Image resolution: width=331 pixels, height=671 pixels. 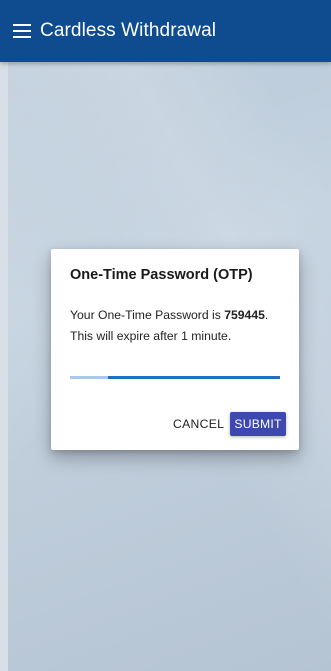 I want to click on dialog-title: One-Time Password (OTP), so click(x=161, y=275).